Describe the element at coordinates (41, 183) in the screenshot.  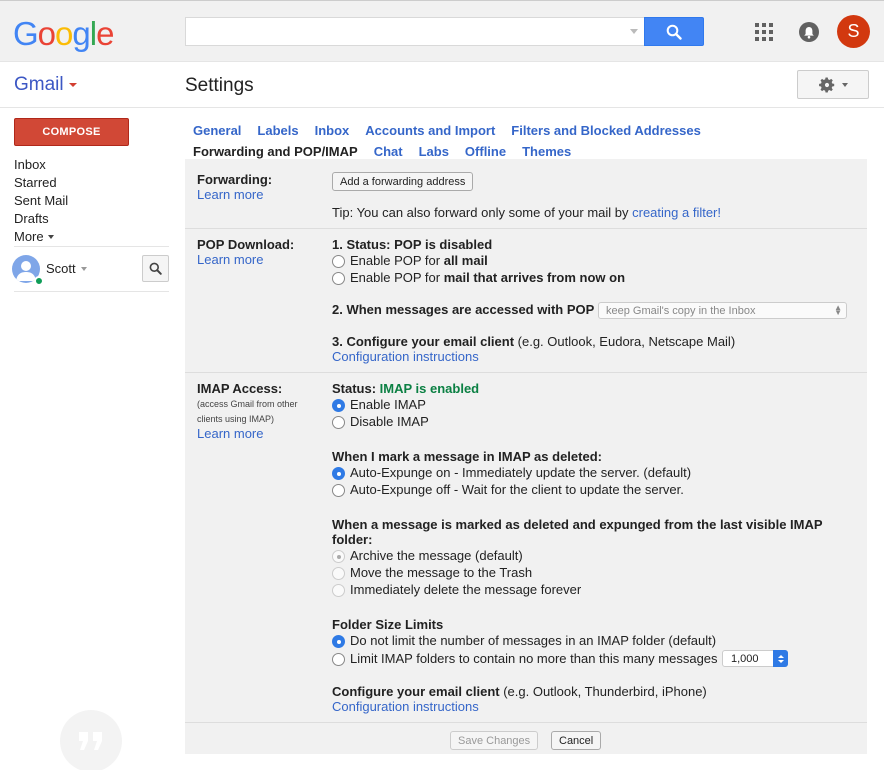
I see `sidebar-item-starred: Starred` at that location.